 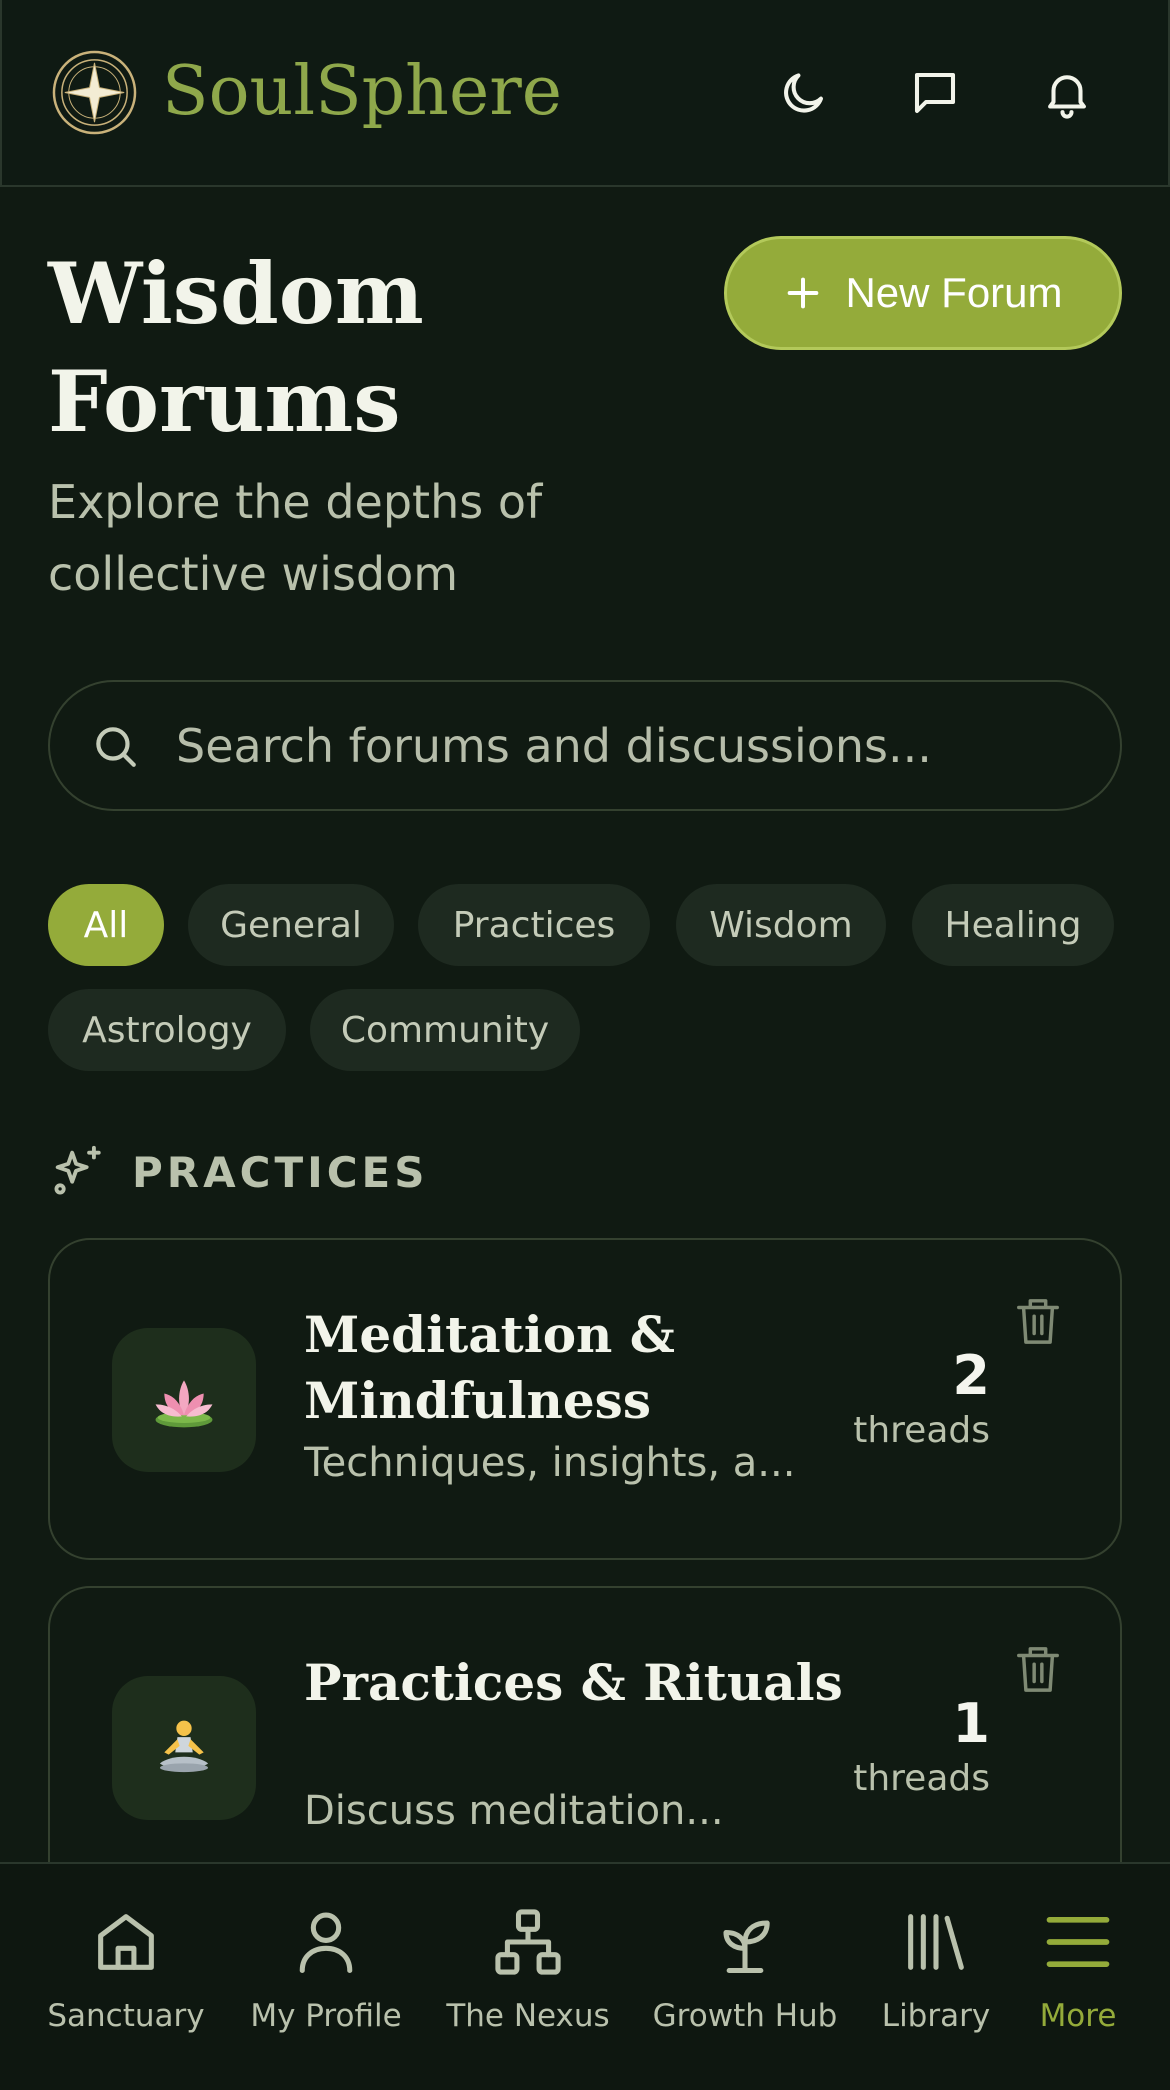 I want to click on home-icon, so click(x=126, y=1942).